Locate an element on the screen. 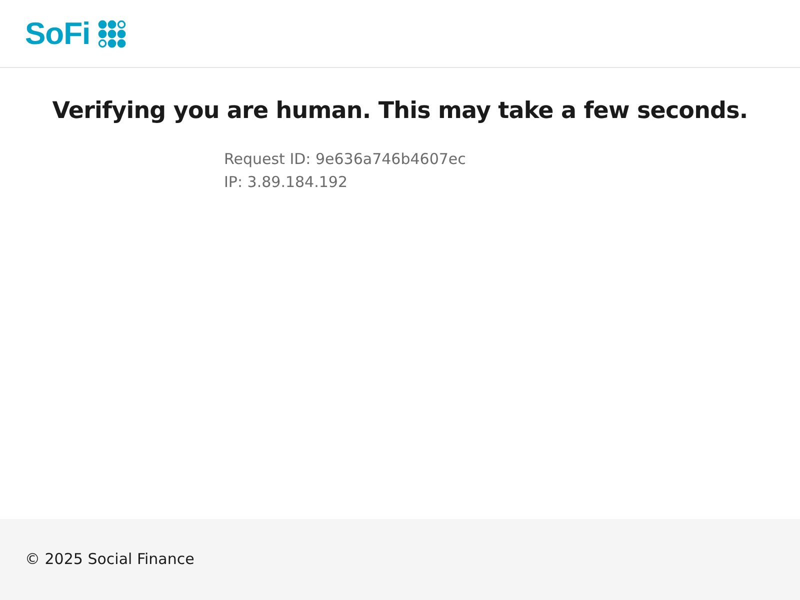 This screenshot has height=600, width=800. detail-text: Request ID: 9e636a746b4607ec is located at coordinates (345, 159).